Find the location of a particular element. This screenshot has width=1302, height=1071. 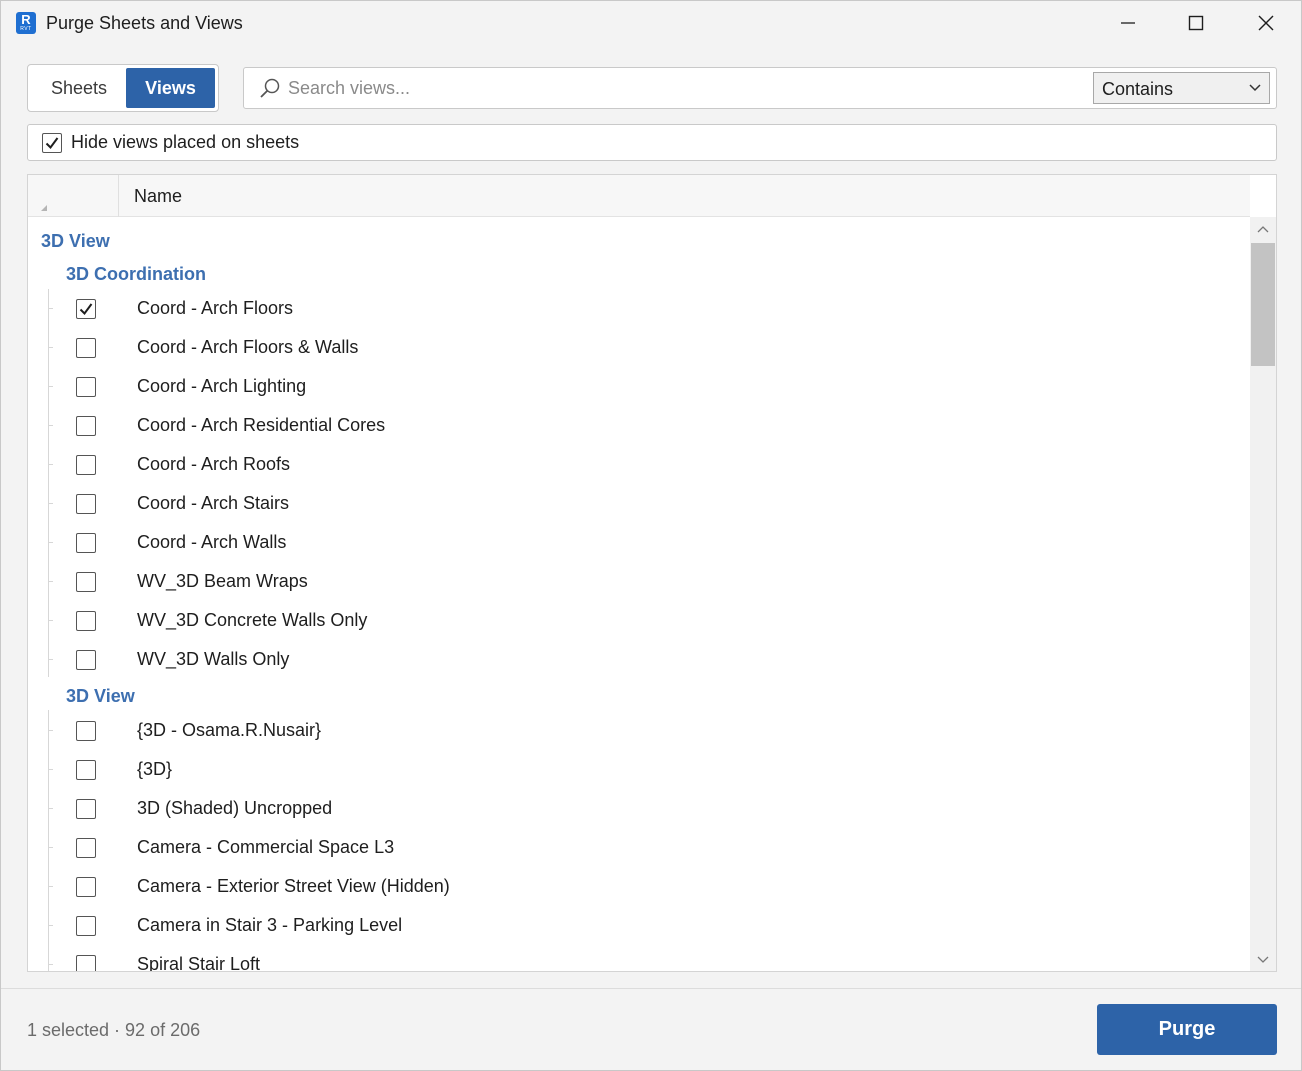

selection-status: 1 selected · 92 of 206 is located at coordinates (114, 1030).